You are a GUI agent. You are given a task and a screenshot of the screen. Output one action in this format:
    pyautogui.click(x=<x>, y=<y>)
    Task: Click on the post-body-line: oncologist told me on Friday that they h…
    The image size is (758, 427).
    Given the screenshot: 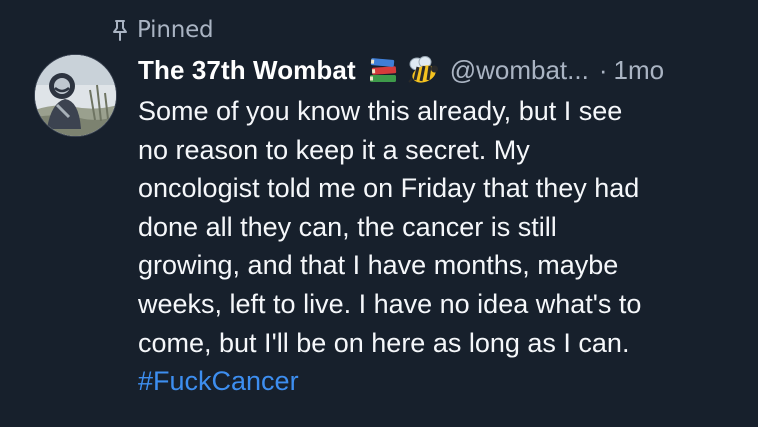 What is the action you would take?
    pyautogui.click(x=389, y=188)
    